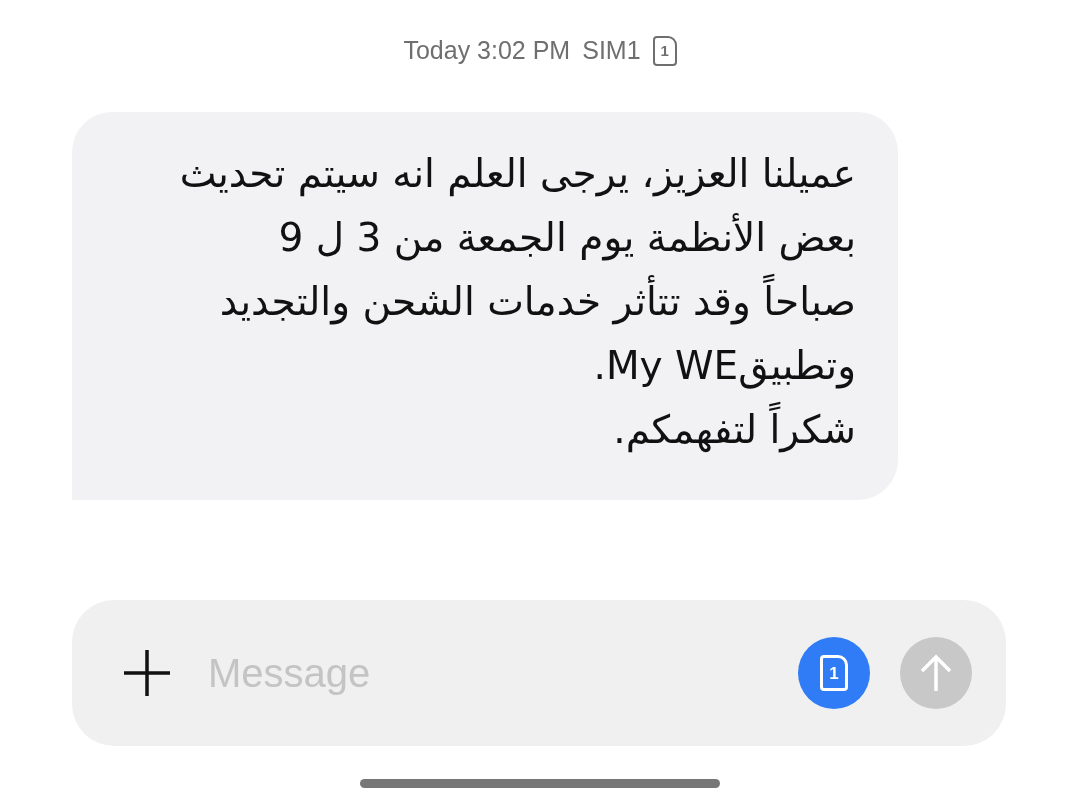 The height and width of the screenshot is (795, 1080). What do you see at coordinates (664, 50) in the screenshot?
I see `sim-icon: 1` at bounding box center [664, 50].